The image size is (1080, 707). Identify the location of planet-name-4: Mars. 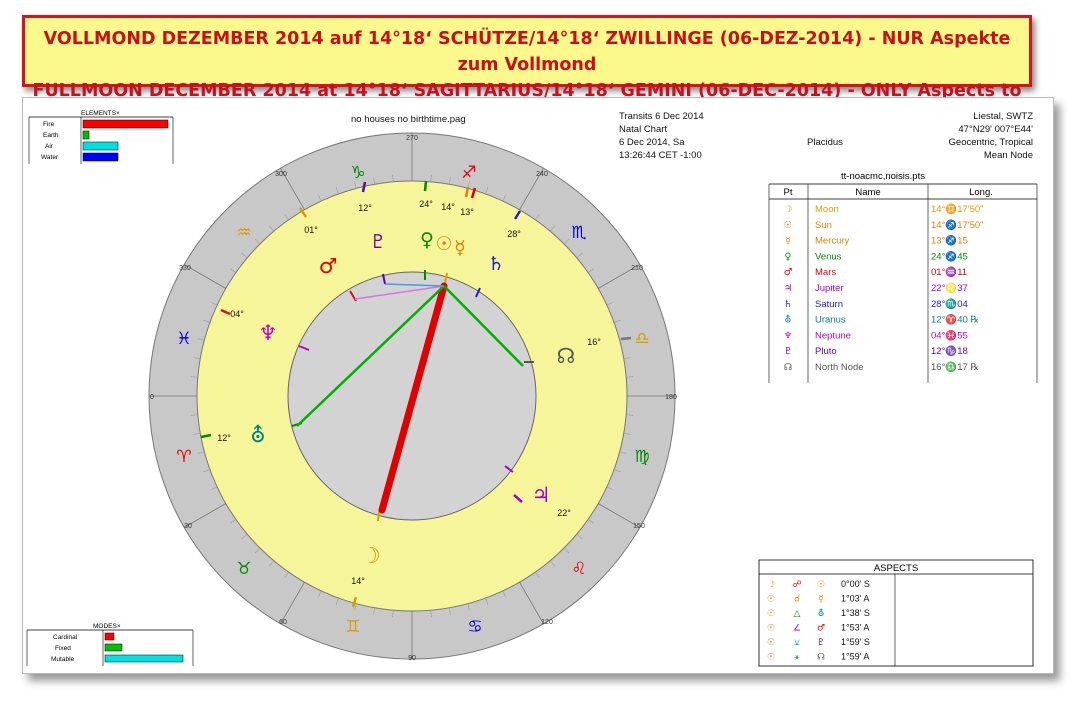
(825, 272).